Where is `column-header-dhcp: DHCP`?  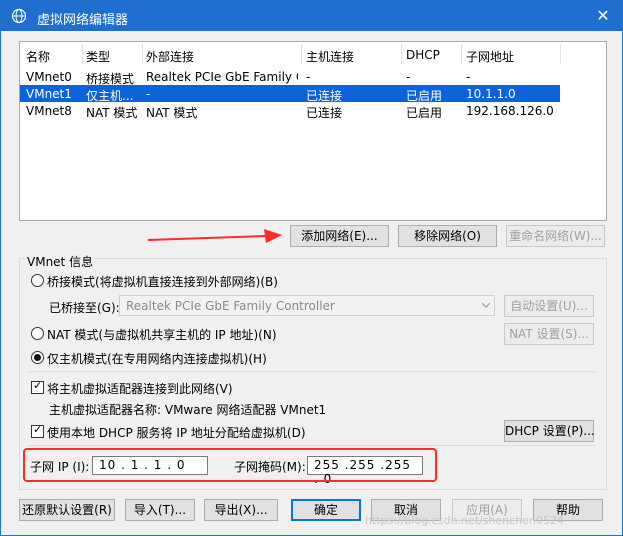 column-header-dhcp: DHCP is located at coordinates (423, 55).